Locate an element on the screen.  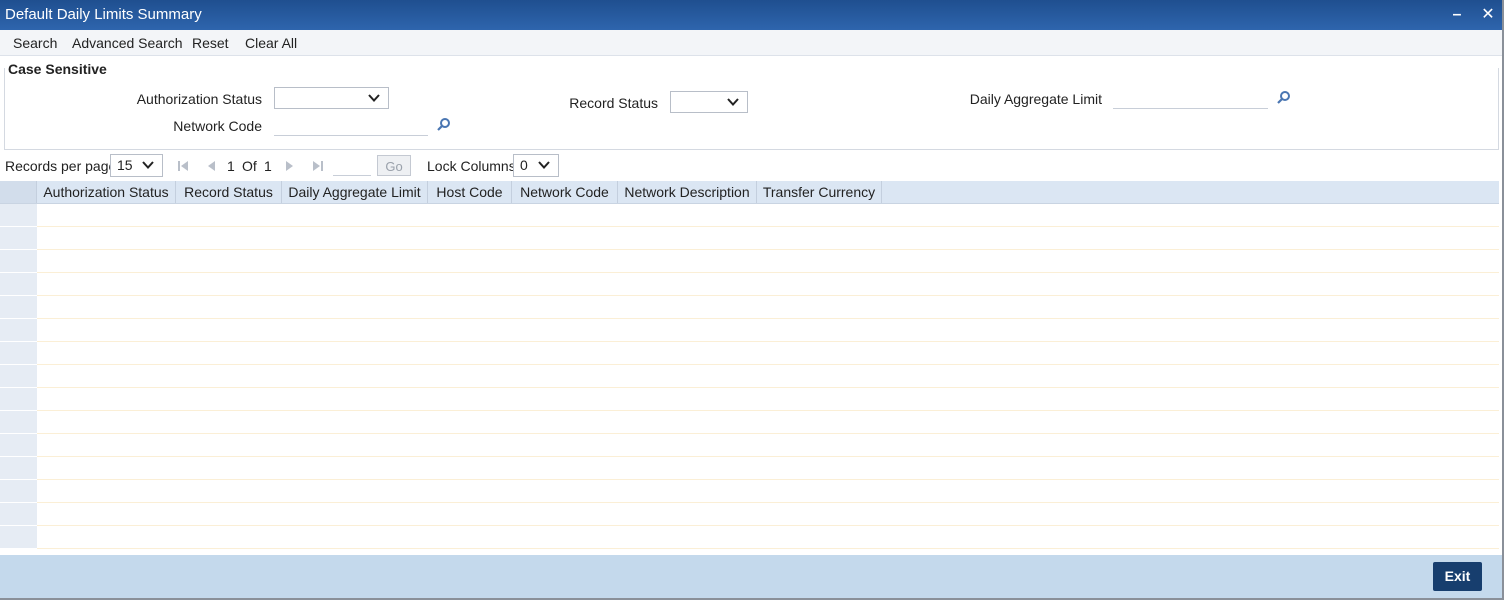
column-header-transfer-currency: Transfer Currency is located at coordinates (819, 192).